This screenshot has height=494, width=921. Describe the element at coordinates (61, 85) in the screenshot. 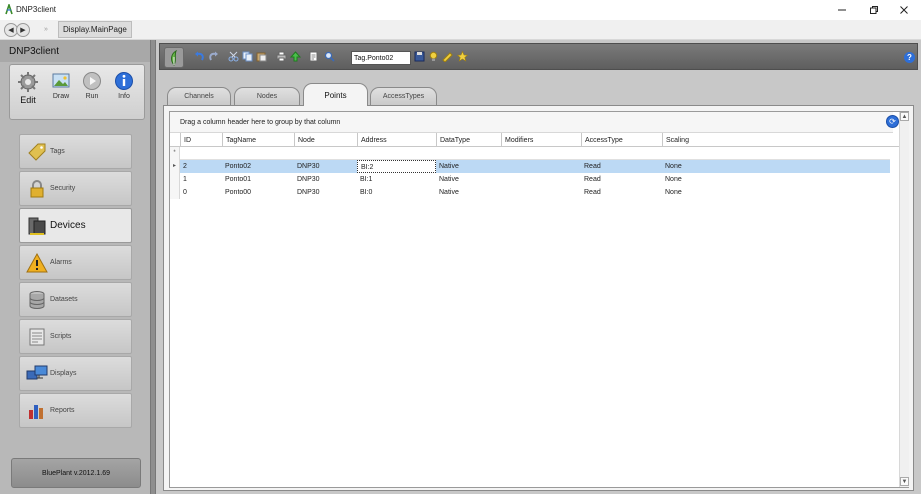

I see `mode-draw-button: Draw` at that location.